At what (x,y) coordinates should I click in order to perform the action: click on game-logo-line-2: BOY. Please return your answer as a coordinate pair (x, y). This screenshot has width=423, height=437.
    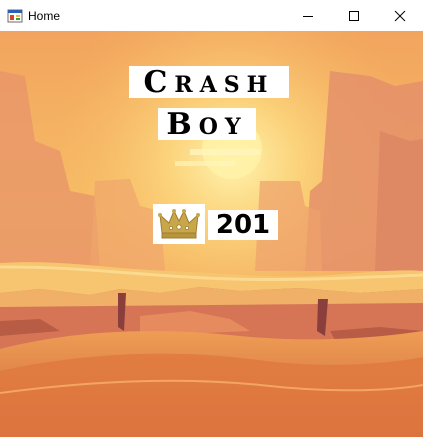
    Looking at the image, I should click on (207, 124).